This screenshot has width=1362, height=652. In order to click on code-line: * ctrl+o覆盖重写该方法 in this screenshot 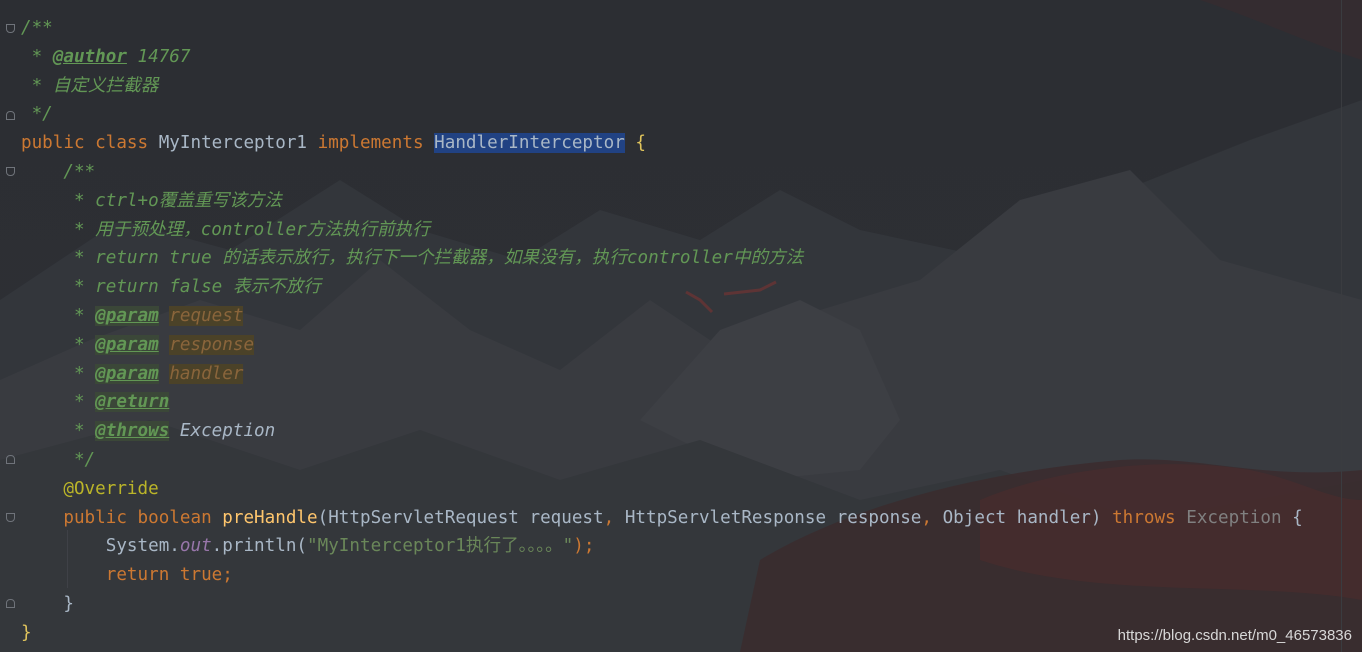, I will do `click(662, 201)`.